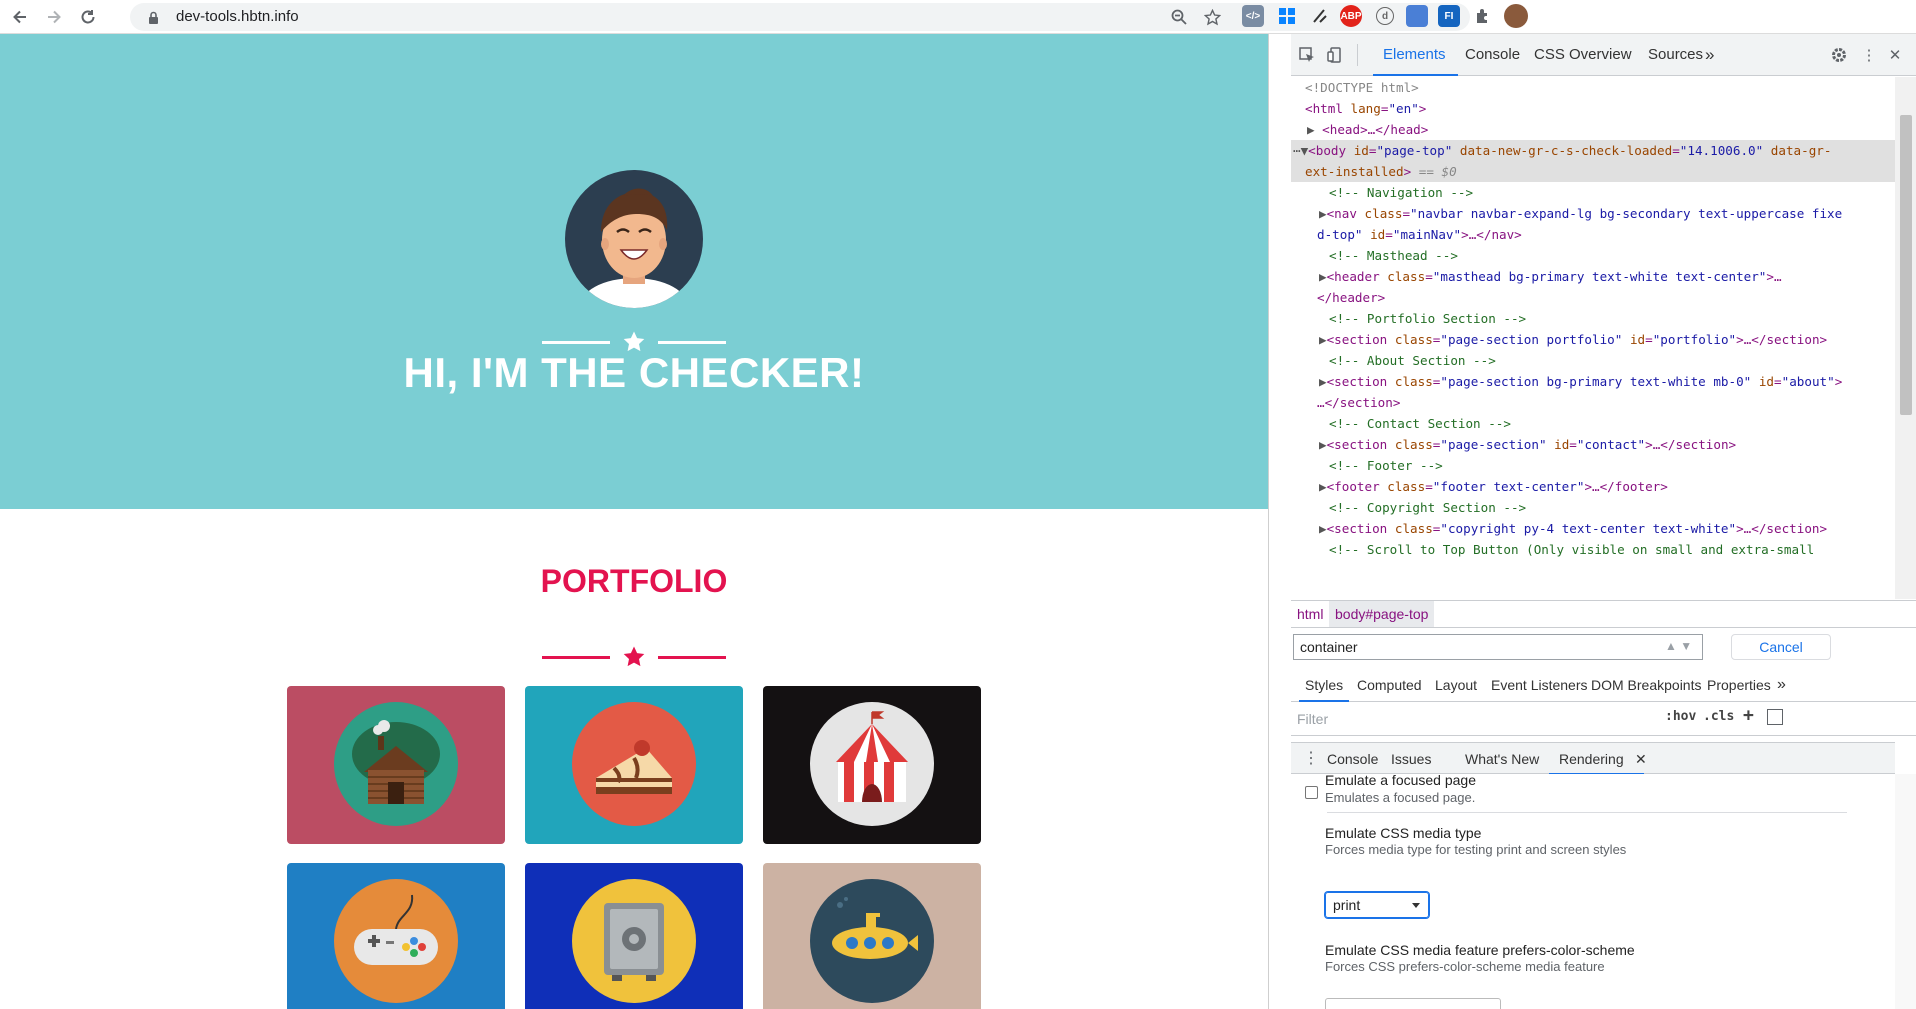 Image resolution: width=1916 pixels, height=1009 pixels. Describe the element at coordinates (1593, 171) in the screenshot. I see `dom-line-body-cont: ext-installed> == $0` at that location.